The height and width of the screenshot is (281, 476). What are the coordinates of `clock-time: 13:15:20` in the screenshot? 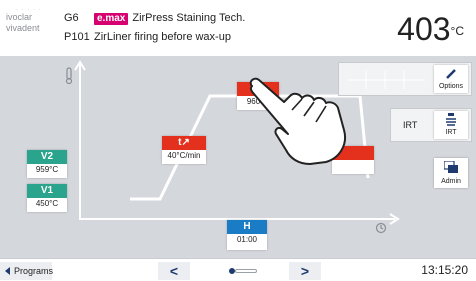 It's located at (444, 270).